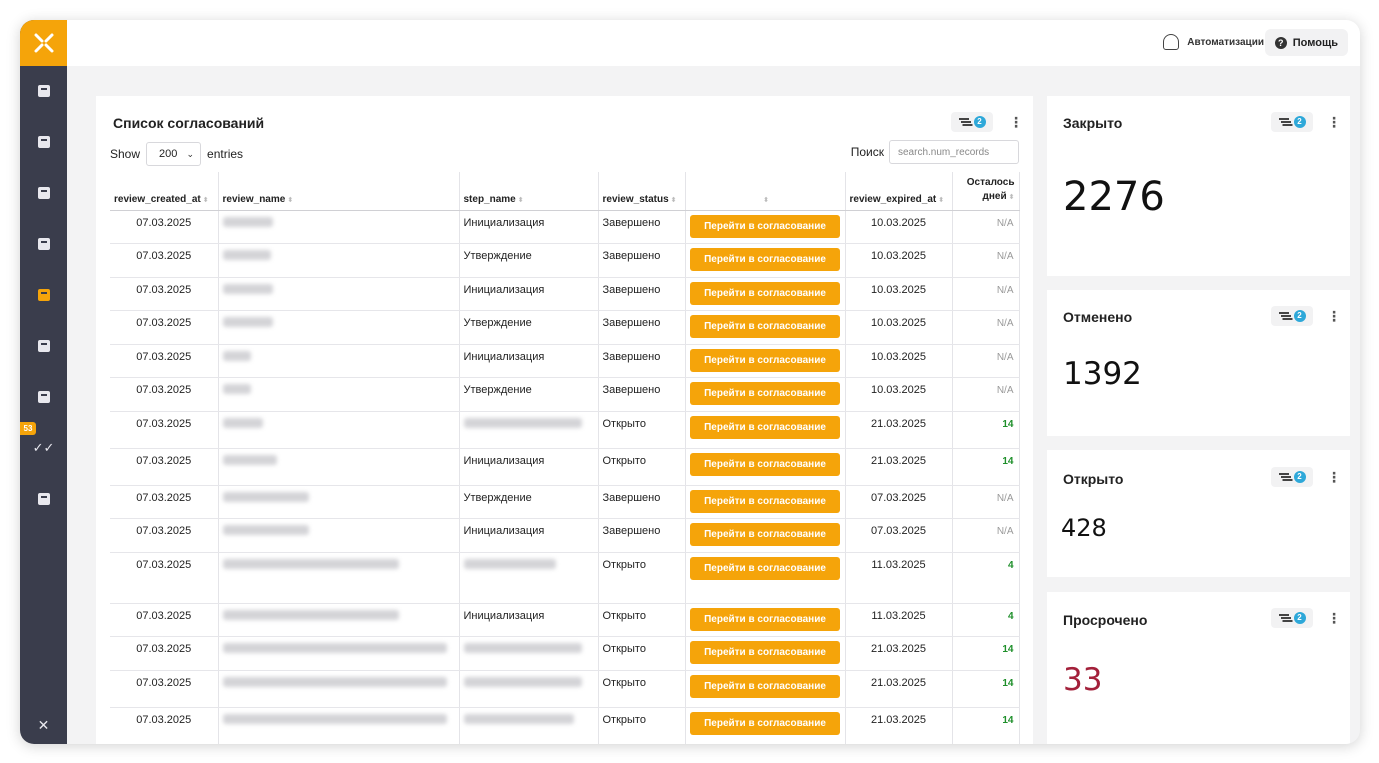  I want to click on automations-label: Автоматизации, so click(1225, 42).